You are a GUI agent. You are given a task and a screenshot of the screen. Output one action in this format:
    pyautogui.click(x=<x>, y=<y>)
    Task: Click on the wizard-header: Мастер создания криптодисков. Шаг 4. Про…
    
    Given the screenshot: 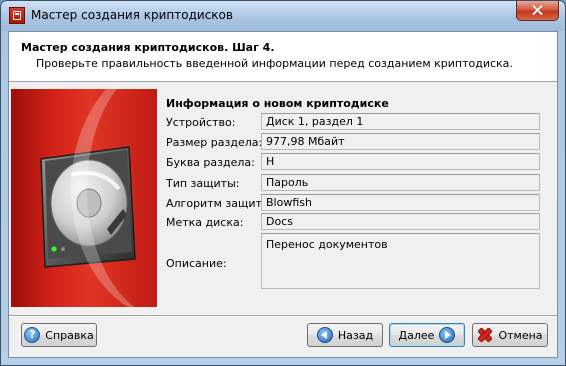 What is the action you would take?
    pyautogui.click(x=283, y=57)
    